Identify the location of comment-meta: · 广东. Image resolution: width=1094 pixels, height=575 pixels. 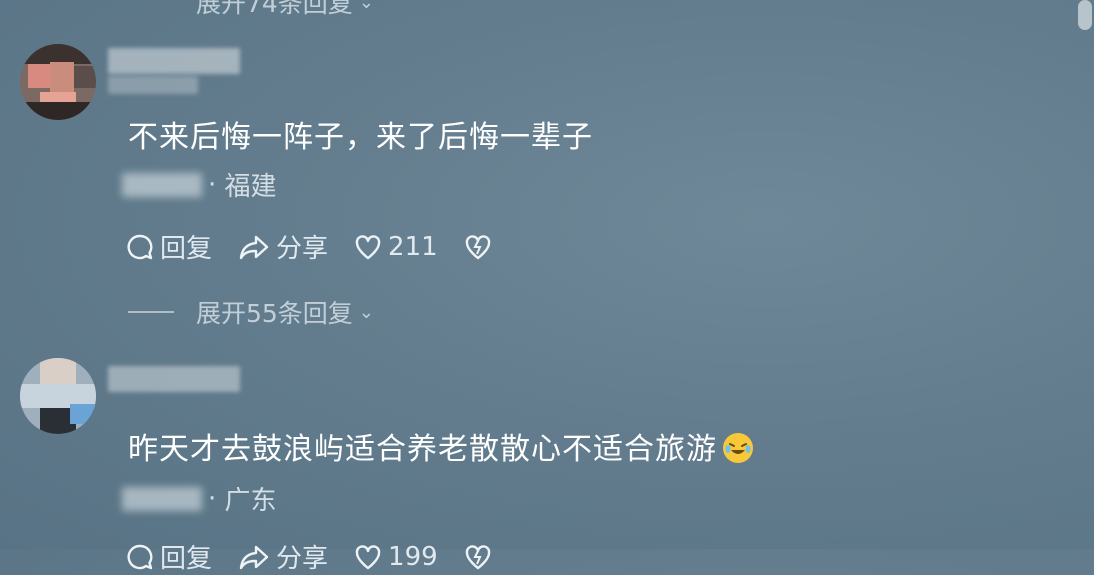
(199, 498).